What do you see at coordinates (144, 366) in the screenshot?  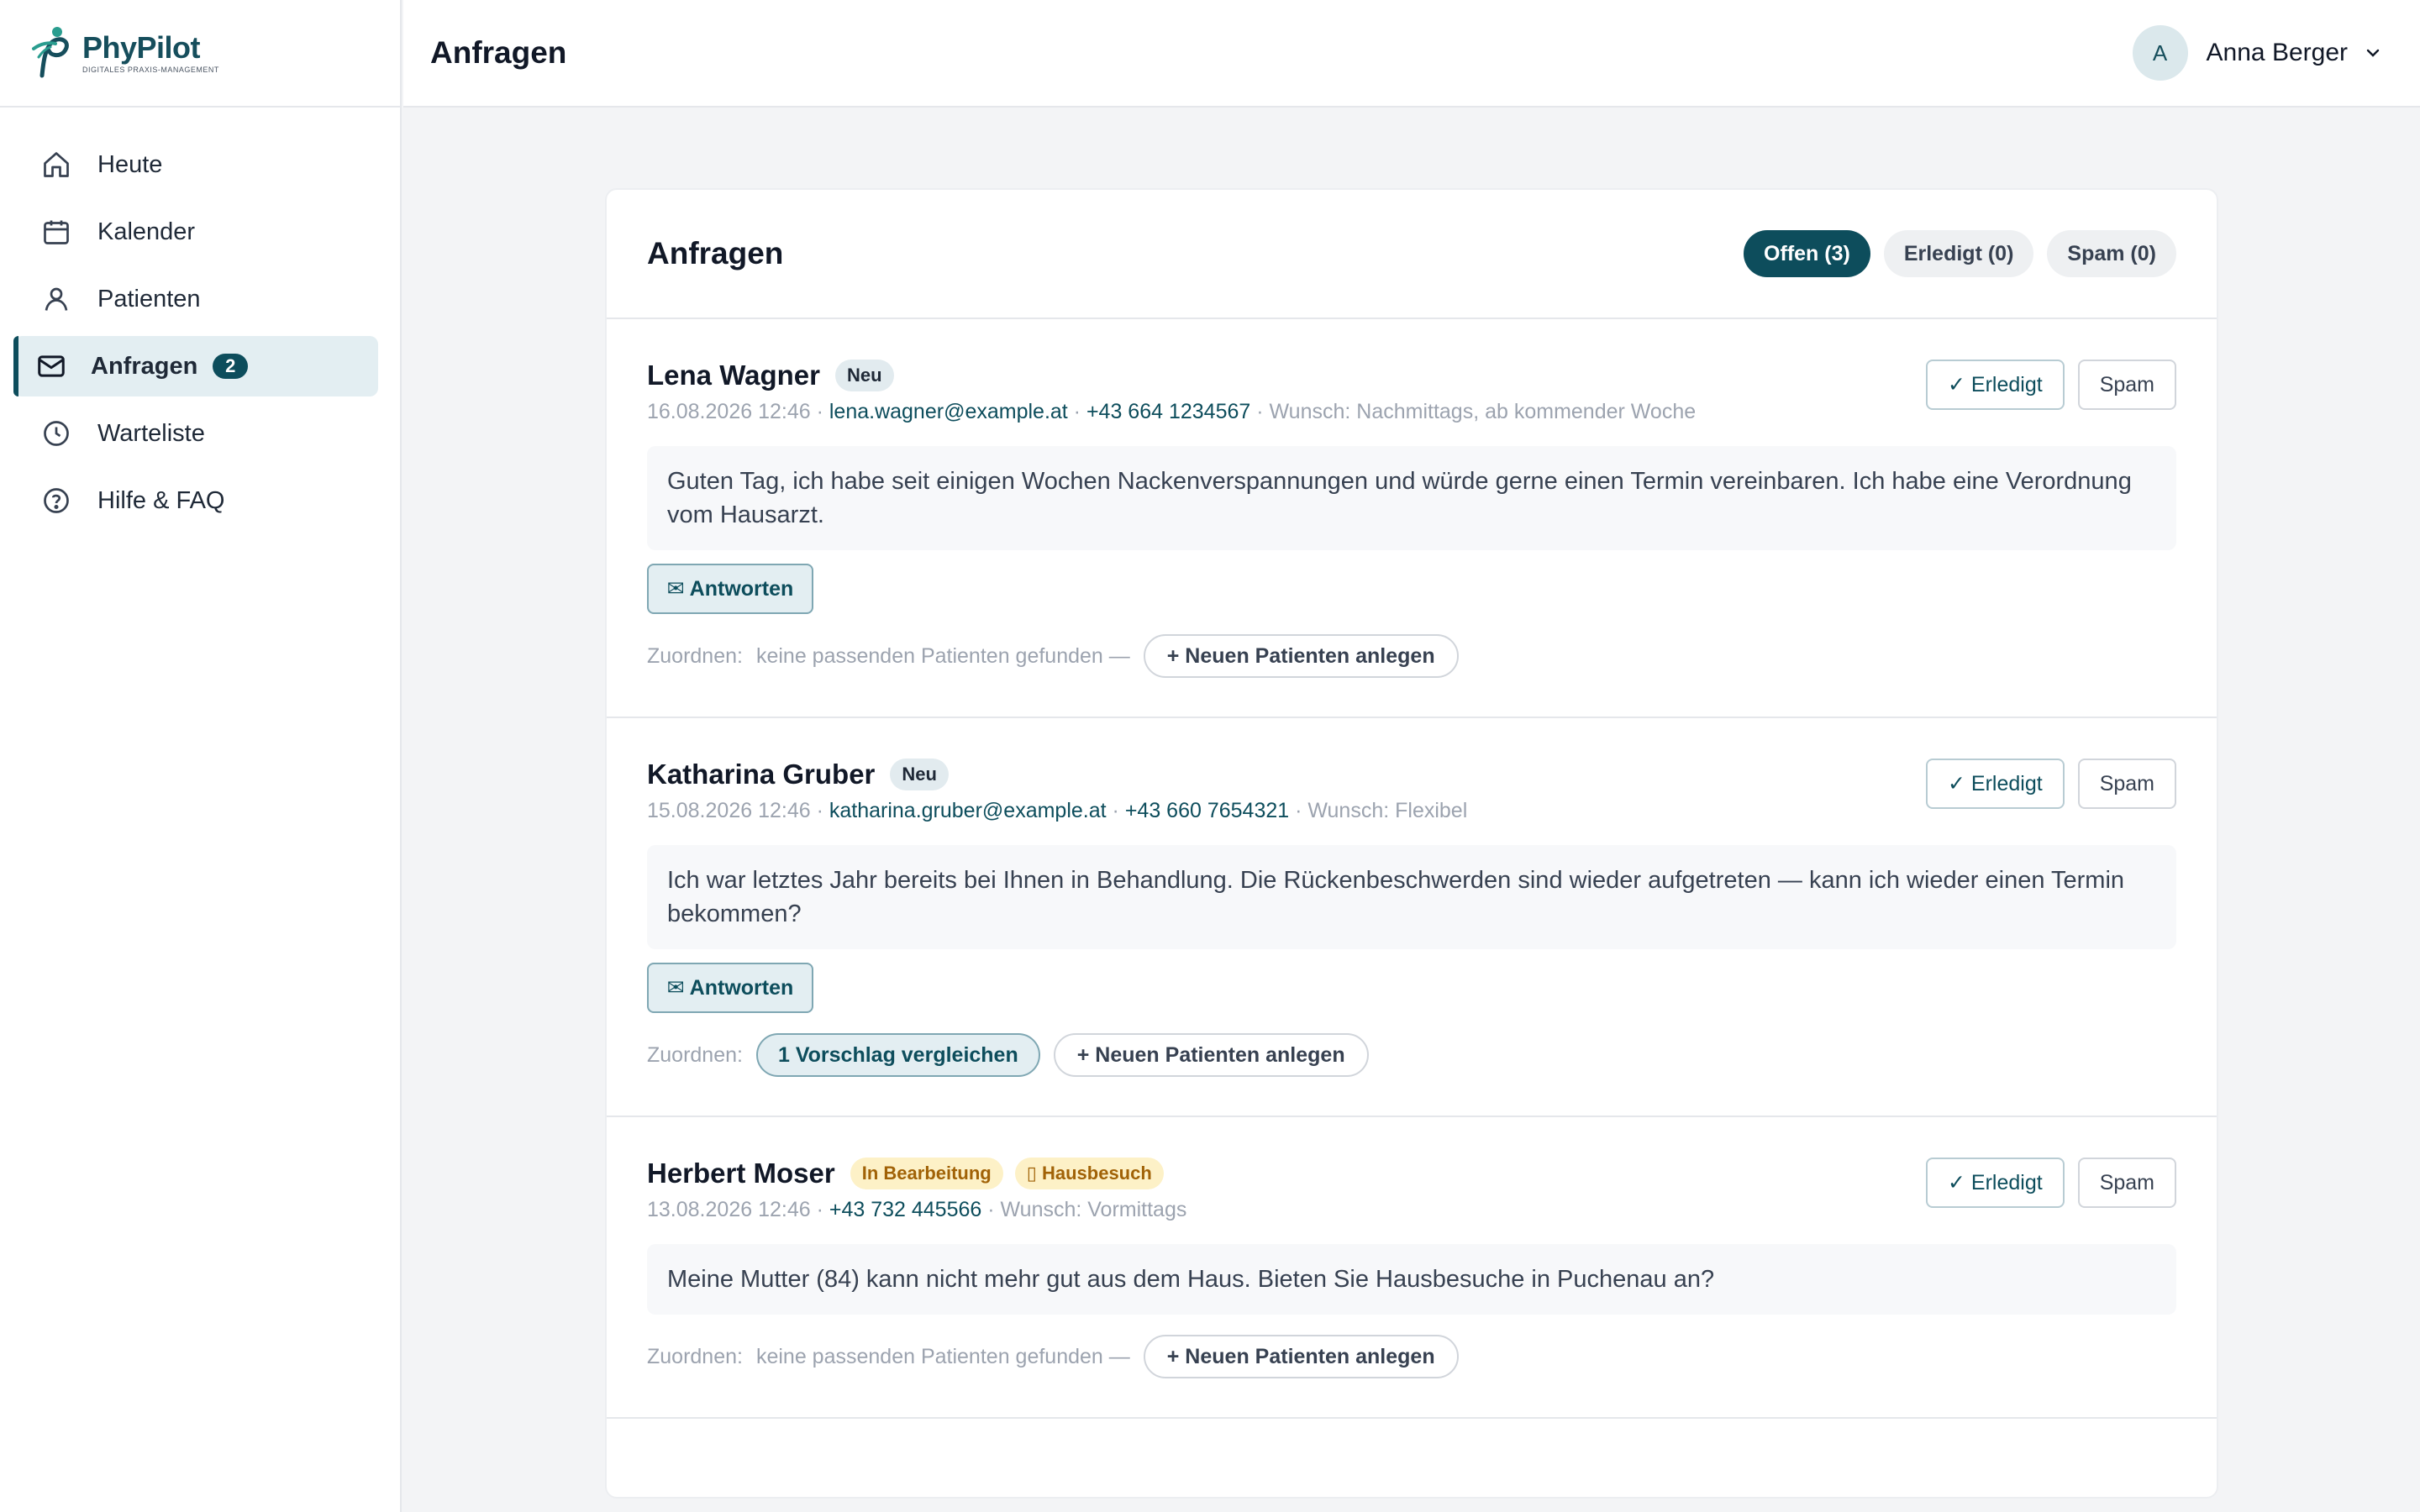 I see `sidebar-item-label: Anfragen` at bounding box center [144, 366].